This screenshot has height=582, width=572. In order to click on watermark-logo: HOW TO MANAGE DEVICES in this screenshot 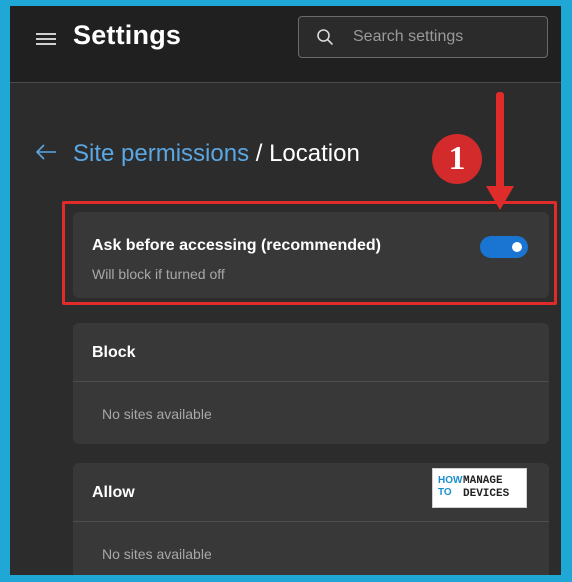, I will do `click(479, 488)`.